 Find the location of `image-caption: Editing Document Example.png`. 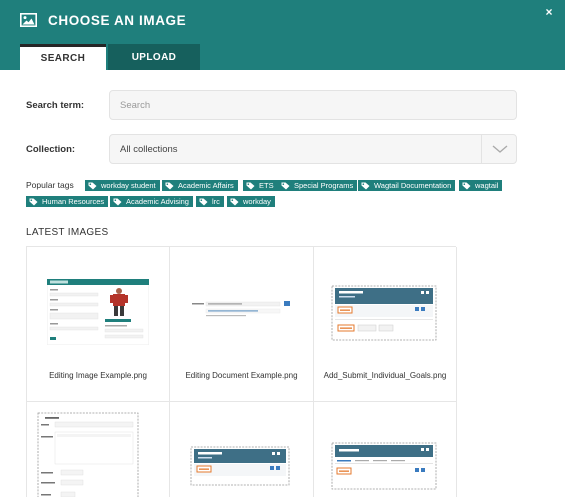

image-caption: Editing Document Example.png is located at coordinates (241, 375).